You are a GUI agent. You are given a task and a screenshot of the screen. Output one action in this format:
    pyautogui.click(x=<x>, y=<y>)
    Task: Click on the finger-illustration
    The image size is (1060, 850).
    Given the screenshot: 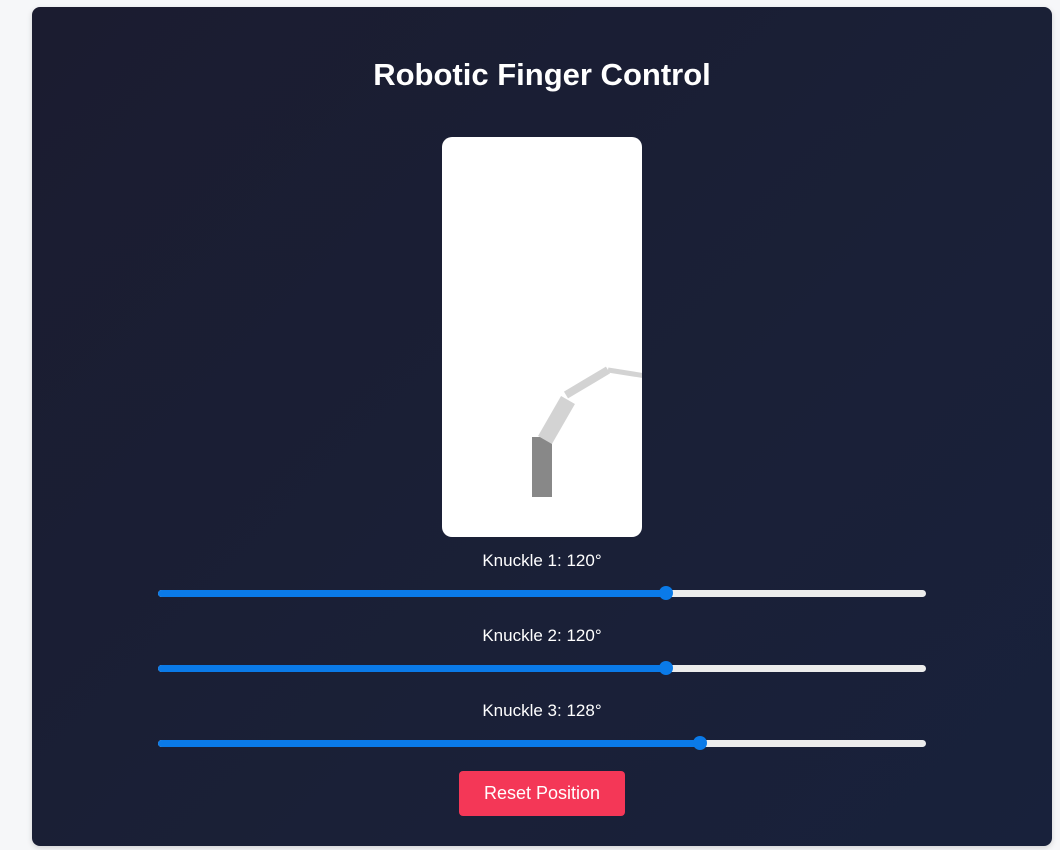 What is the action you would take?
    pyautogui.click(x=587, y=431)
    